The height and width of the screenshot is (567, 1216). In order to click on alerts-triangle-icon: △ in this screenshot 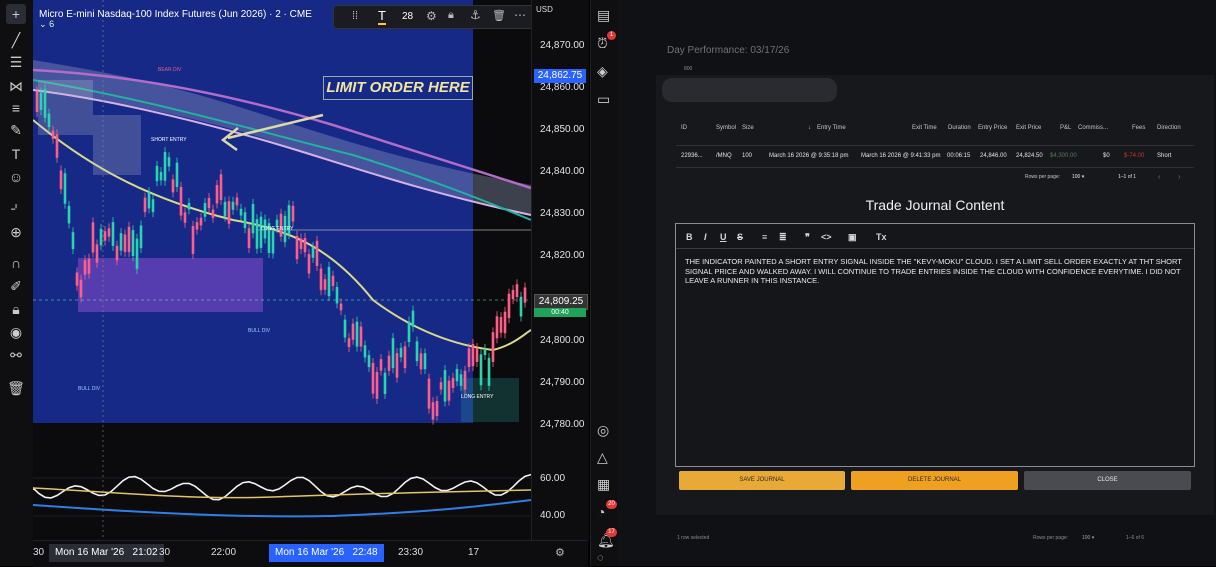, I will do `click(602, 457)`.